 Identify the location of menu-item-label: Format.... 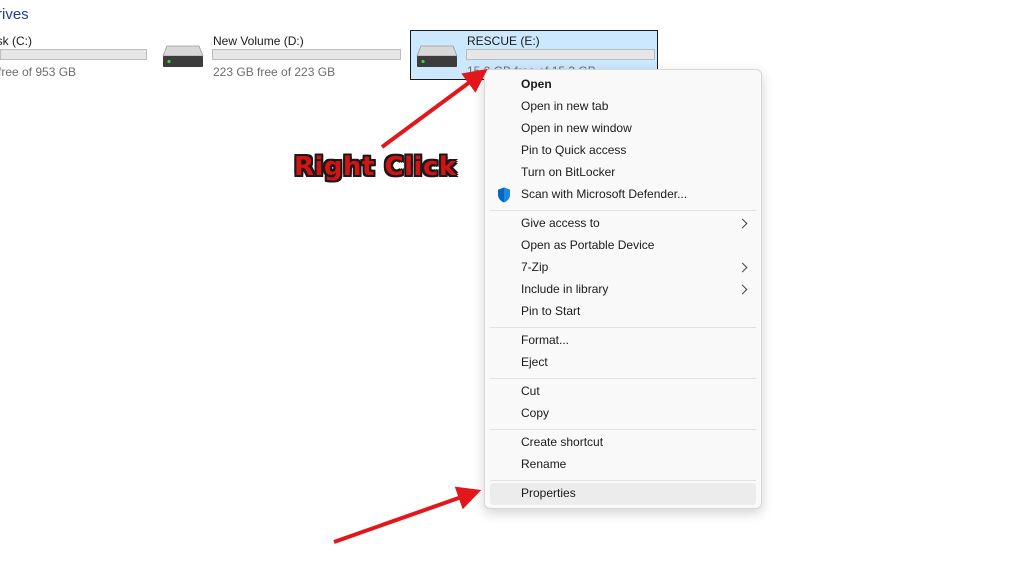
(545, 340).